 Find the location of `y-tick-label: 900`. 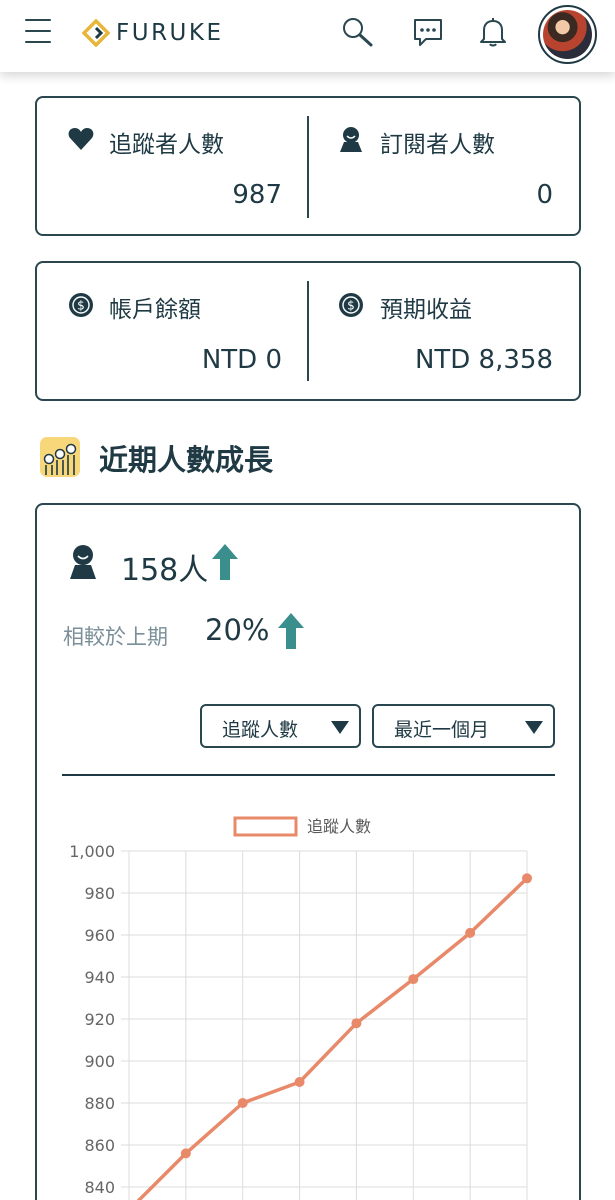

y-tick-label: 900 is located at coordinates (99, 1061).